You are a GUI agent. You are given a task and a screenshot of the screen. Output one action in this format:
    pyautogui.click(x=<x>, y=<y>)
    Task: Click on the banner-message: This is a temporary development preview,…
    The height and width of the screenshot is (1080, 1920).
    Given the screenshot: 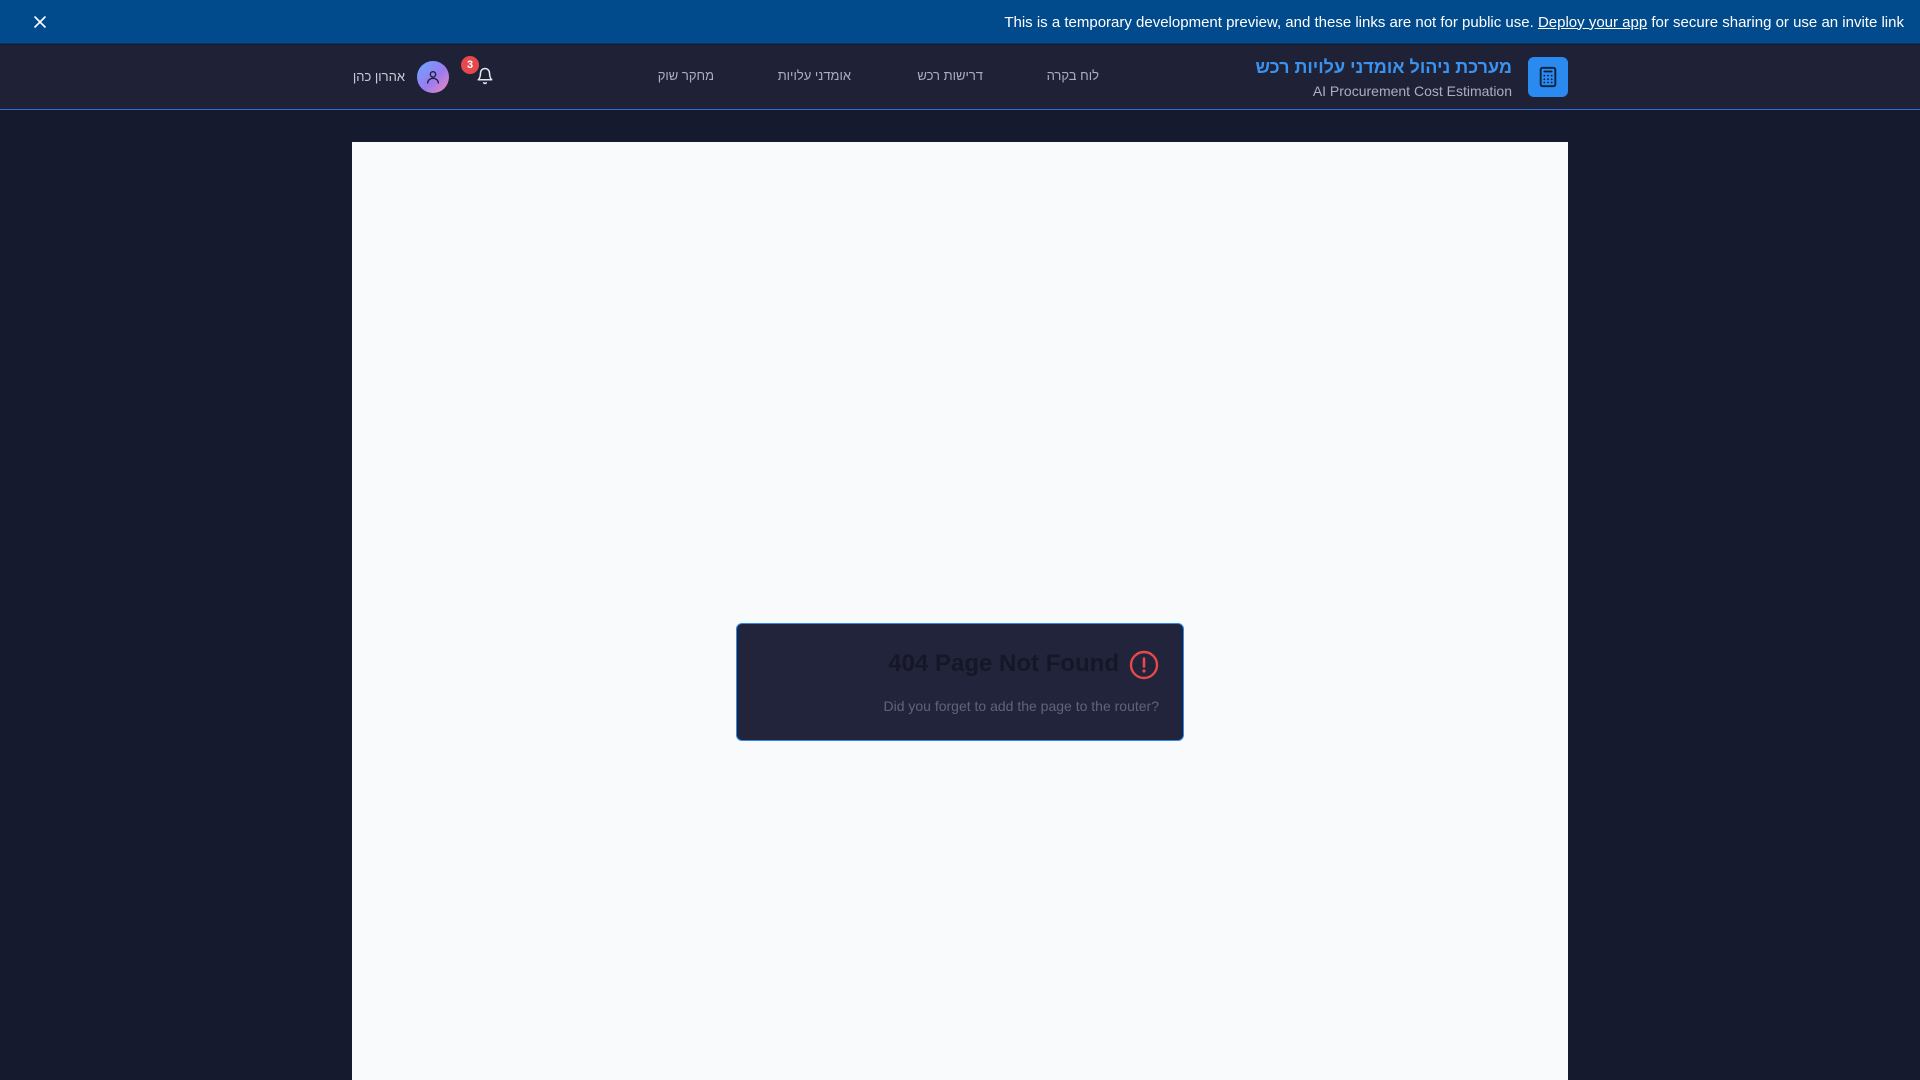 What is the action you would take?
    pyautogui.click(x=1454, y=22)
    